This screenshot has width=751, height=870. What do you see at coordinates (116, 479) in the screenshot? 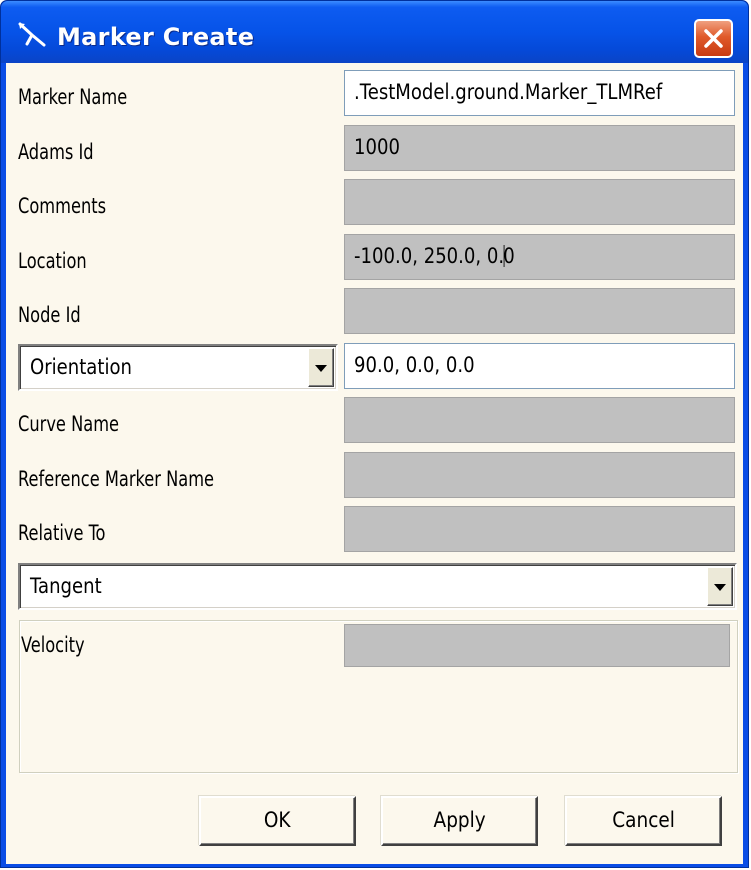
I see `reference-marker-name-label: Reference Marker Name` at bounding box center [116, 479].